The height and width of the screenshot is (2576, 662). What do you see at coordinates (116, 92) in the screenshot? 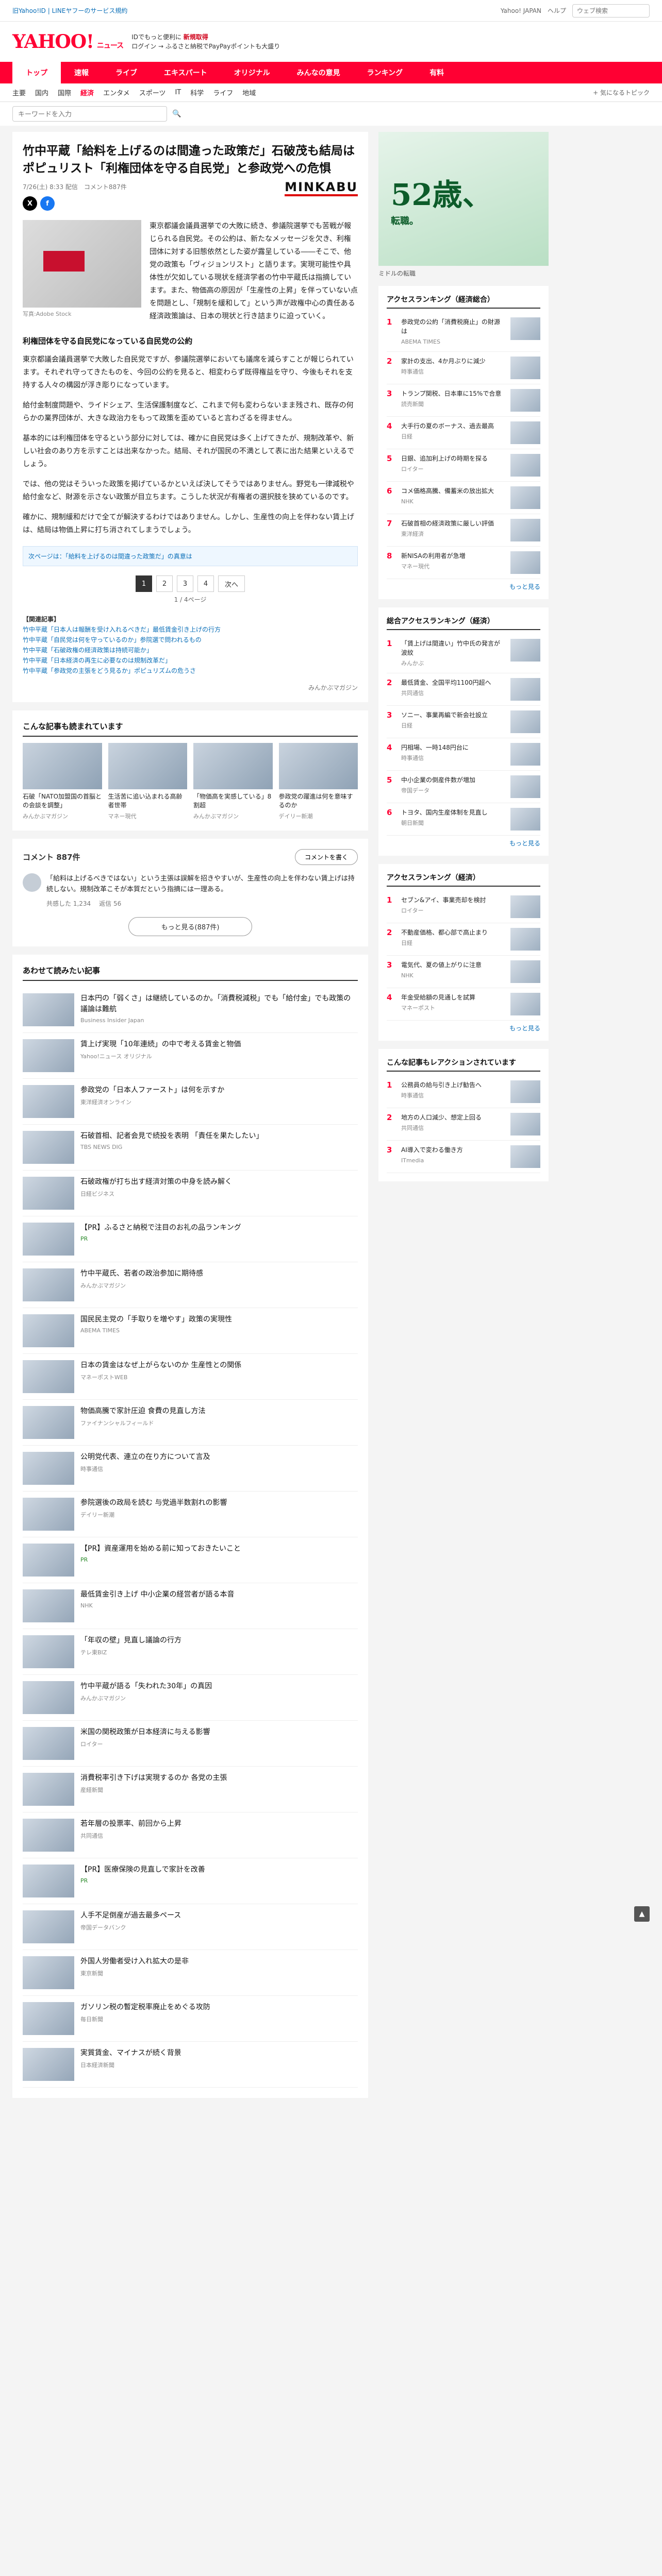
I see `cat-entertainment: エンタメ` at bounding box center [116, 92].